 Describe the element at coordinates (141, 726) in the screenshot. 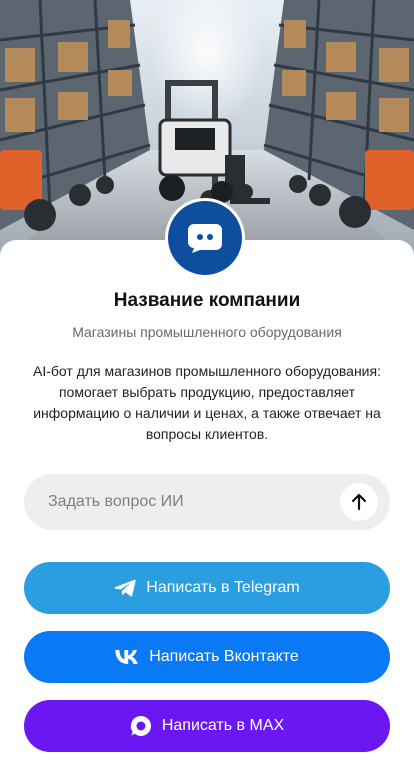

I see `max-icon` at that location.